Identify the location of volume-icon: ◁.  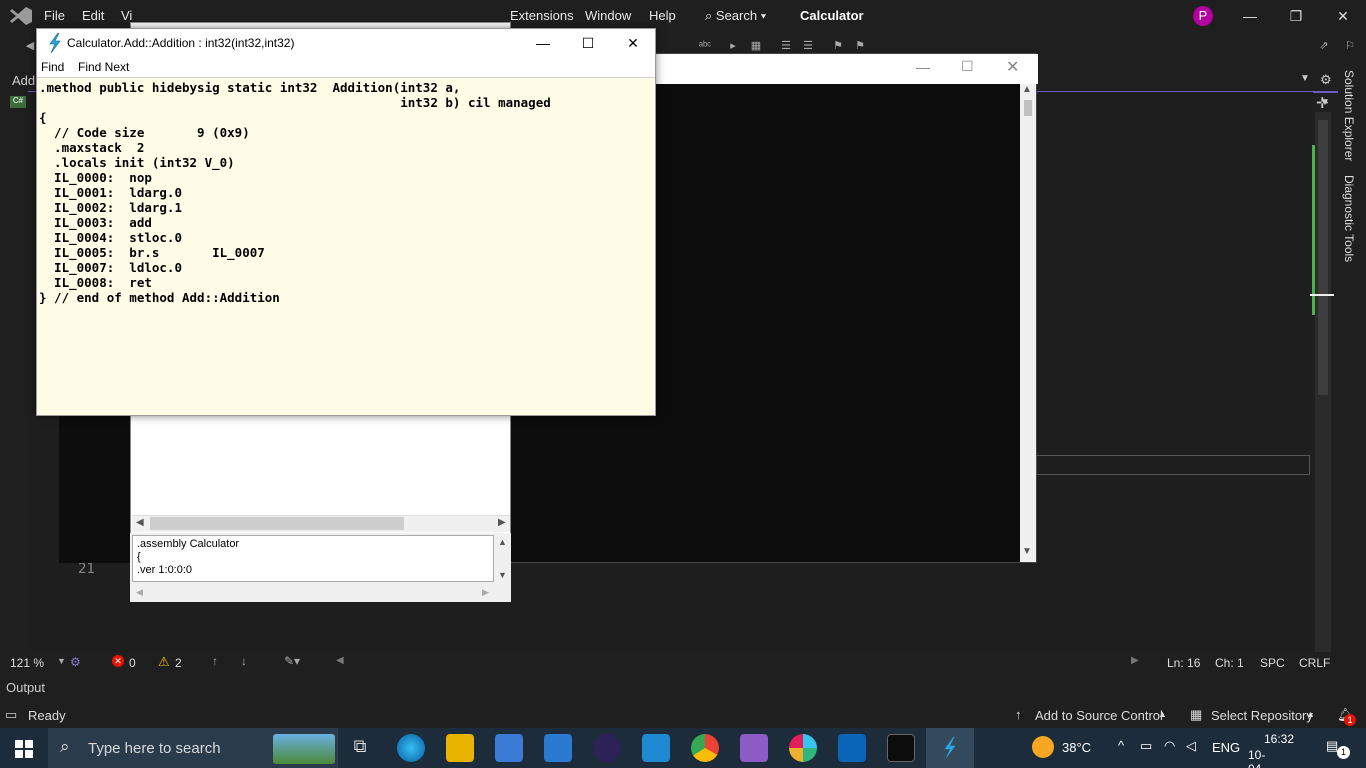
(1191, 746).